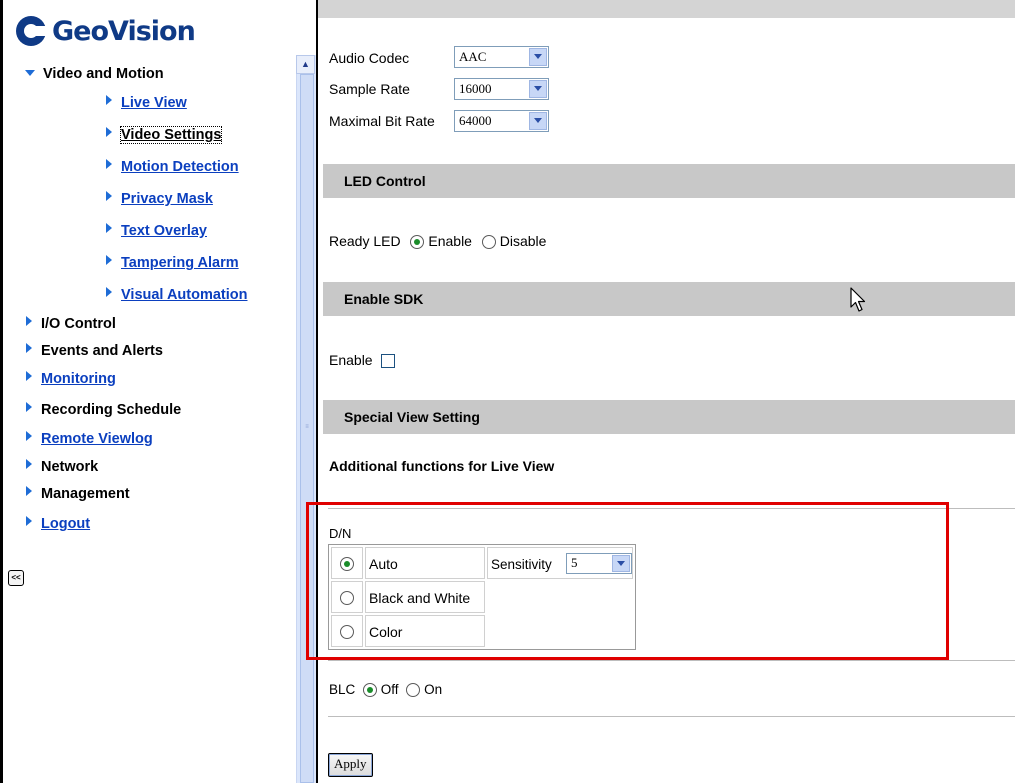  I want to click on collapse-sidebar-button: <<, so click(16, 578).